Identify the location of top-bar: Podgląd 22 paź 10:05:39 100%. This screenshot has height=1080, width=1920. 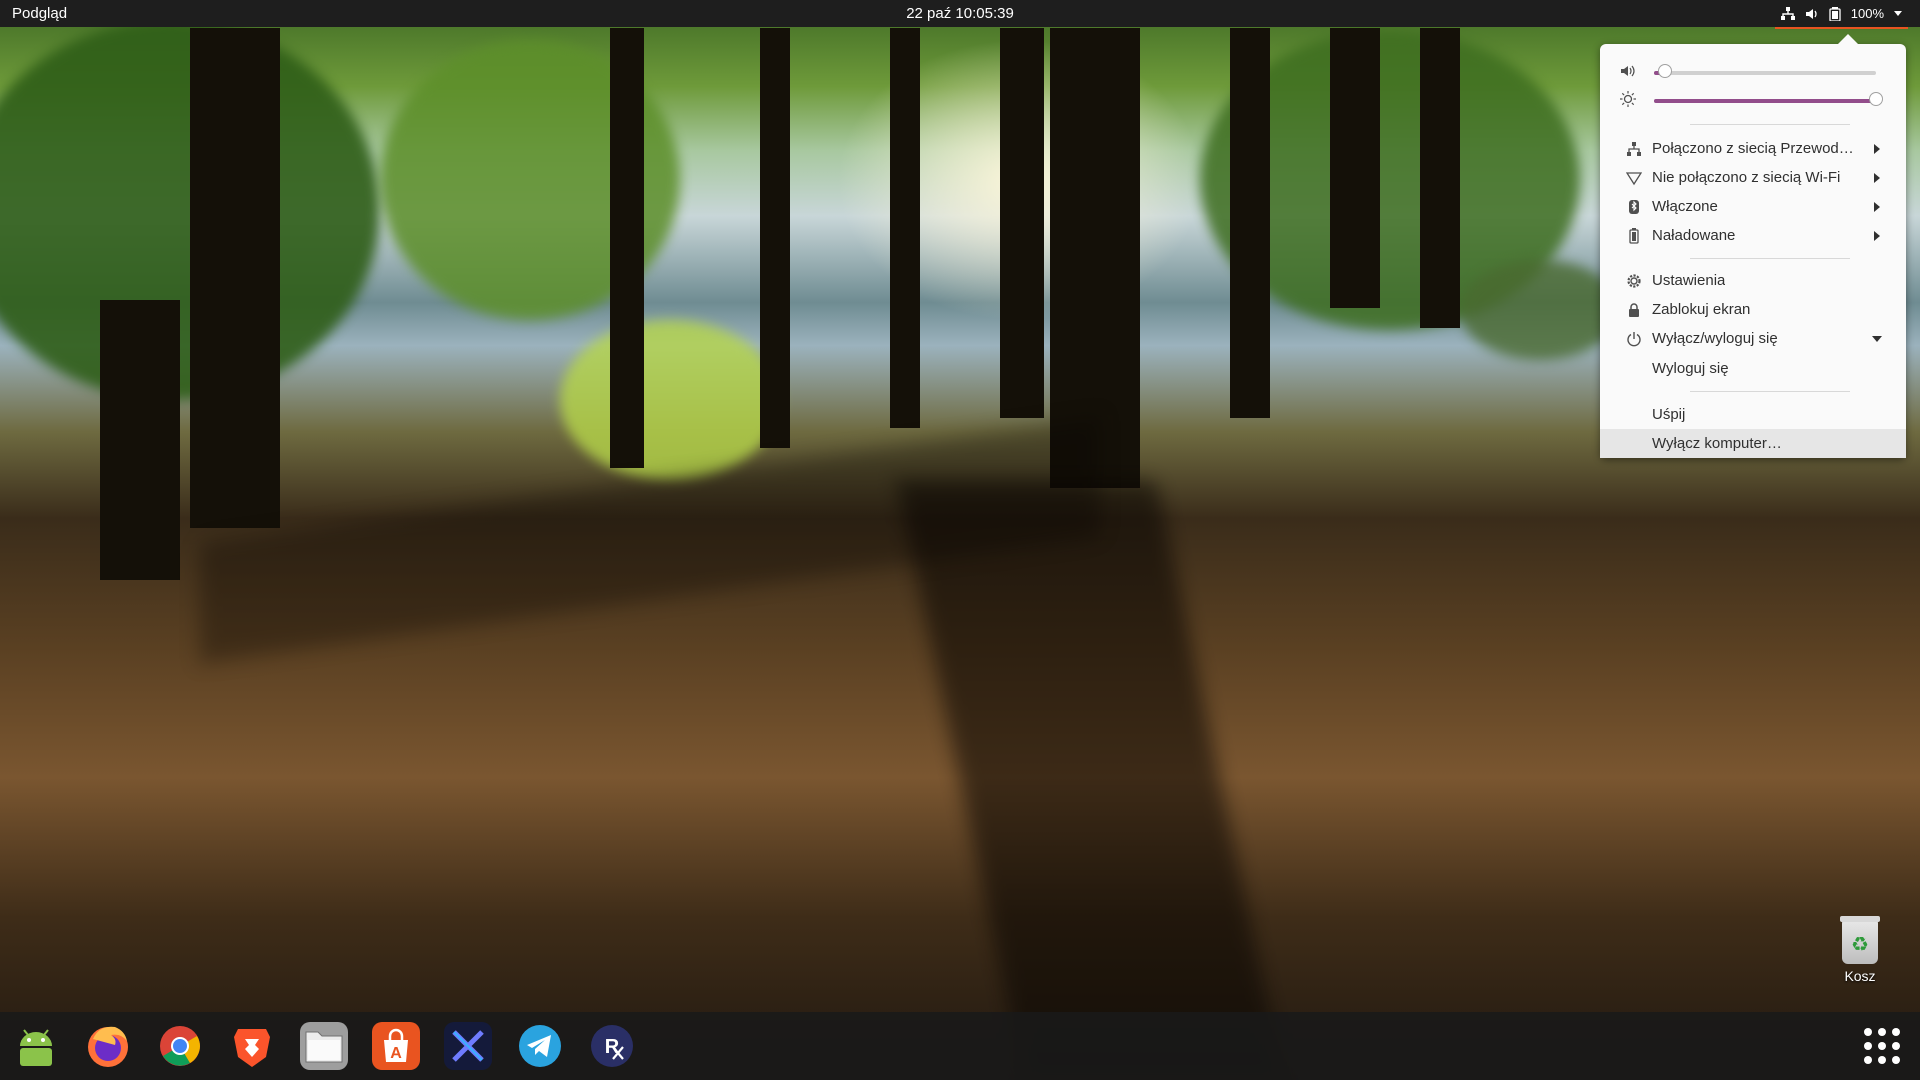
(960, 14).